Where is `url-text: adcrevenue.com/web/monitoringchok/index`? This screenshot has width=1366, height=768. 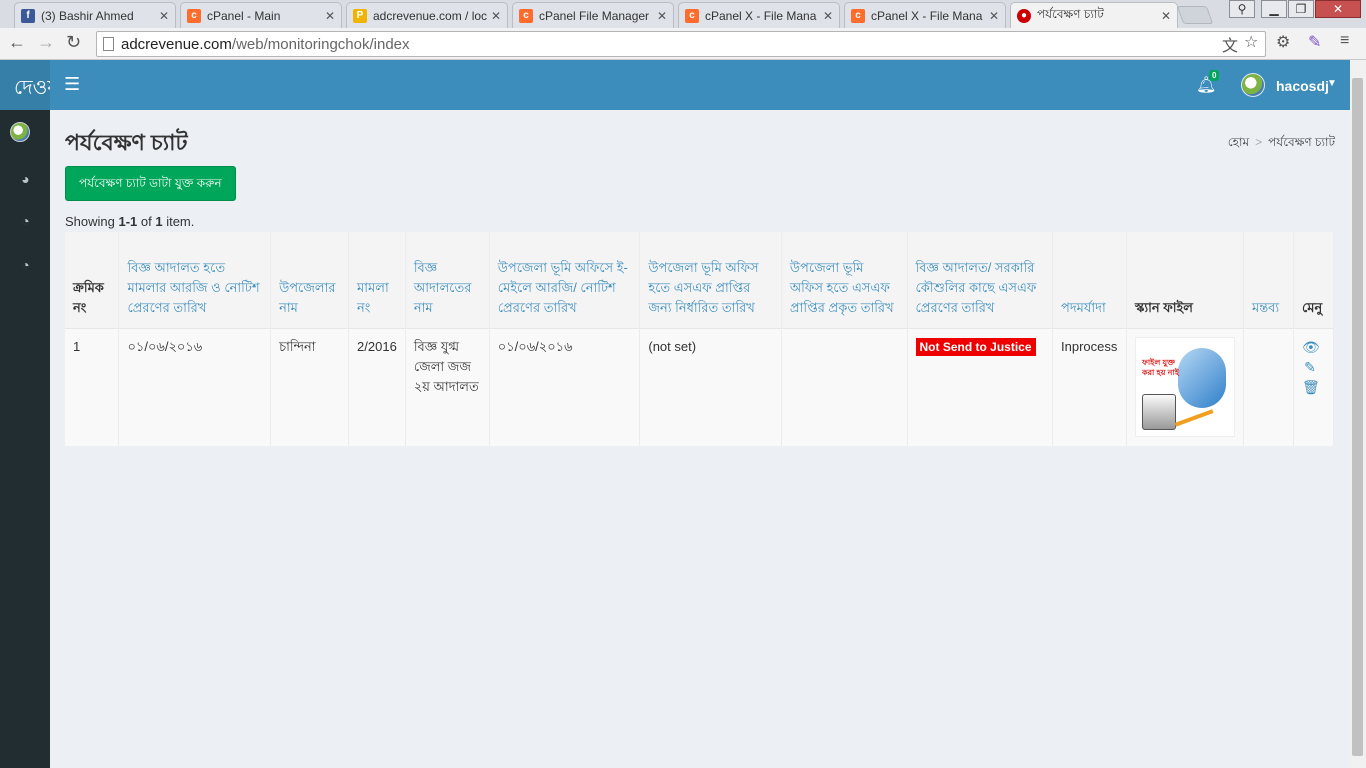 url-text: adcrevenue.com/web/monitoringchok/index is located at coordinates (265, 44).